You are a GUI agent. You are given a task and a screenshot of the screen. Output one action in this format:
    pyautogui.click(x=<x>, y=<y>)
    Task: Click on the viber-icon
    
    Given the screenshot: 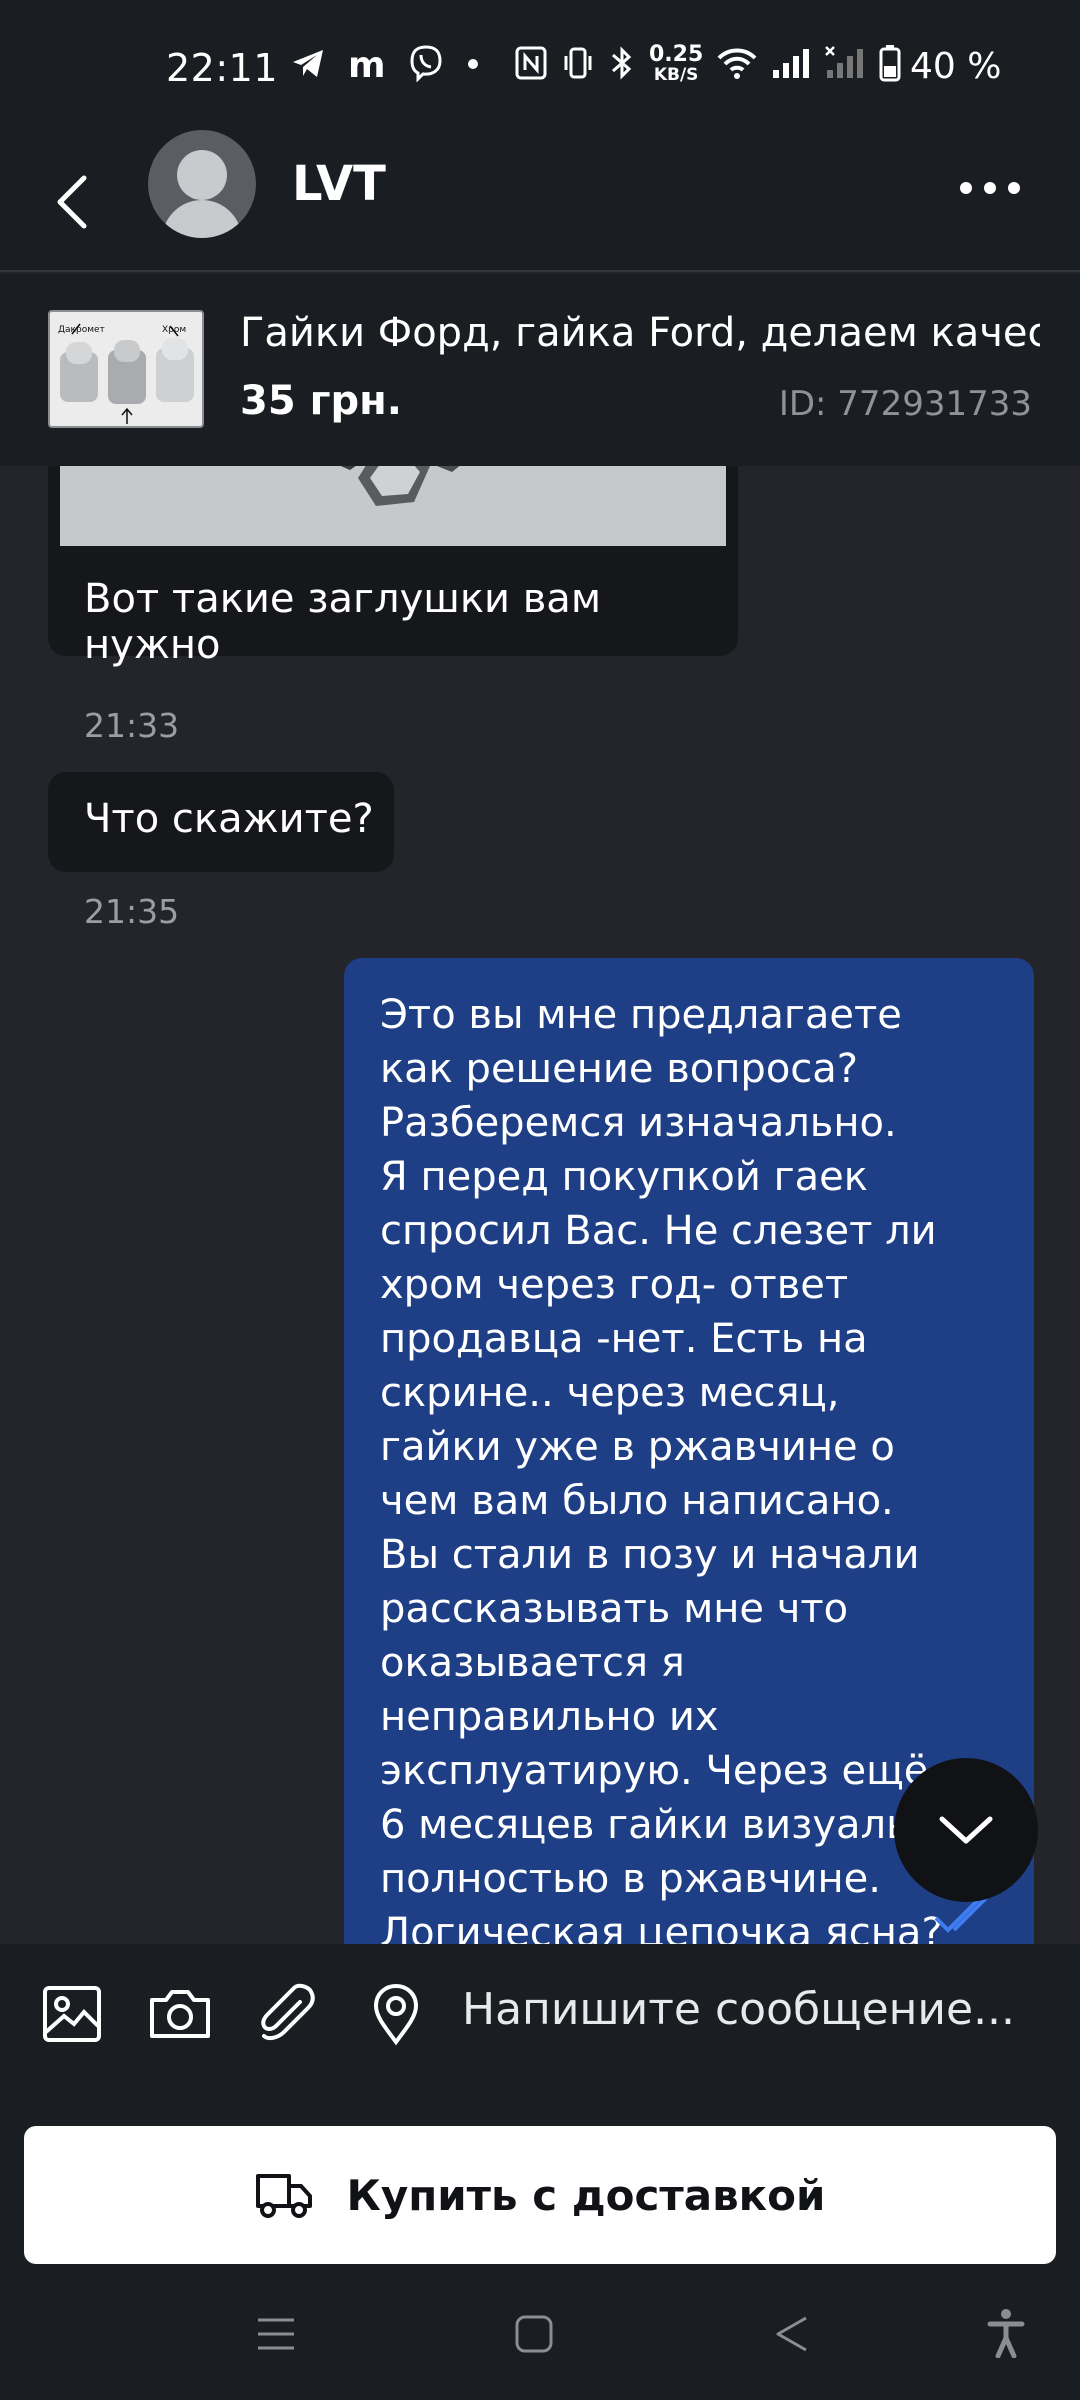 What is the action you would take?
    pyautogui.click(x=426, y=65)
    